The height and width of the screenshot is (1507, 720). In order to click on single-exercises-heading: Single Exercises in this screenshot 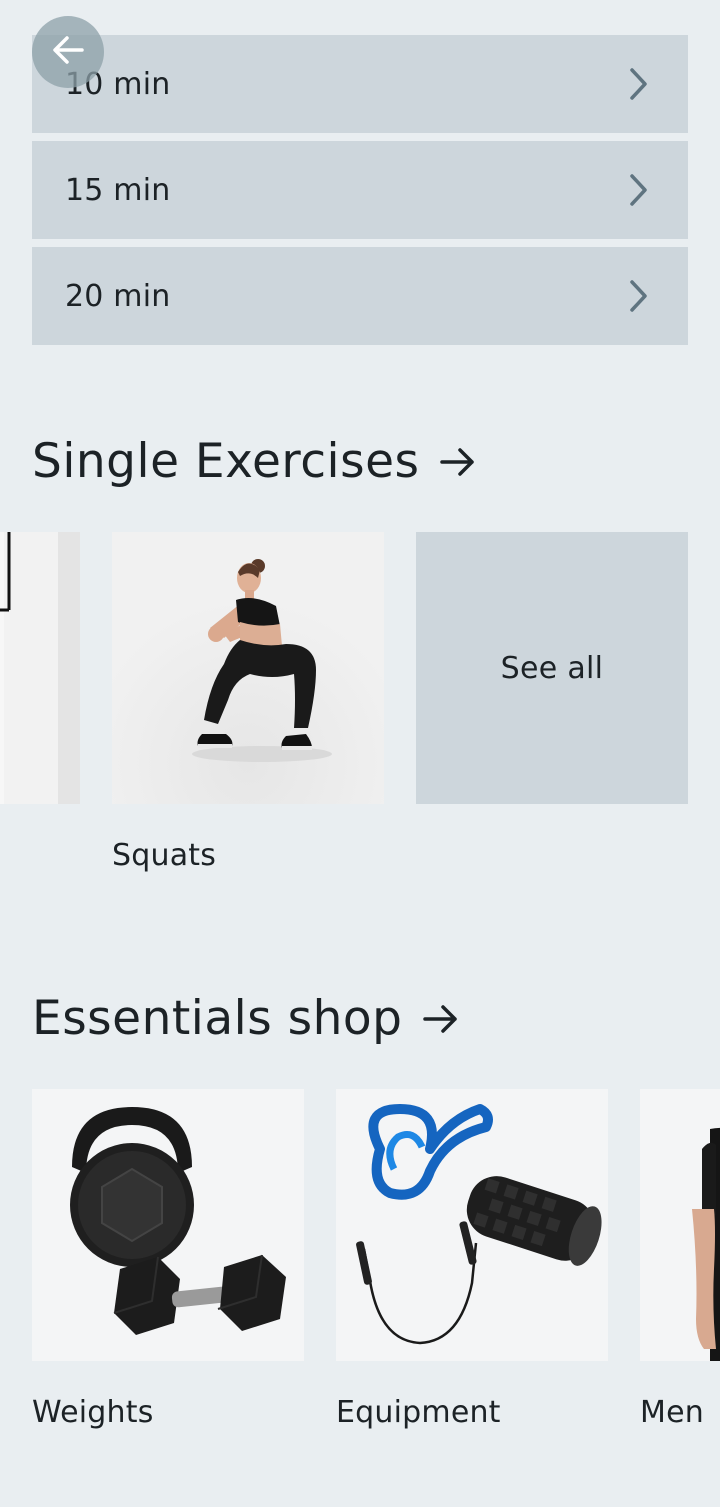, I will do `click(255, 461)`.